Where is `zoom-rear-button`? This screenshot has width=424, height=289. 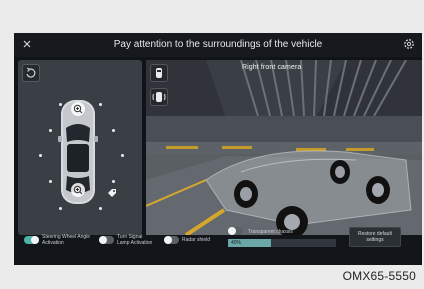
zoom-rear-button is located at coordinates (78, 190).